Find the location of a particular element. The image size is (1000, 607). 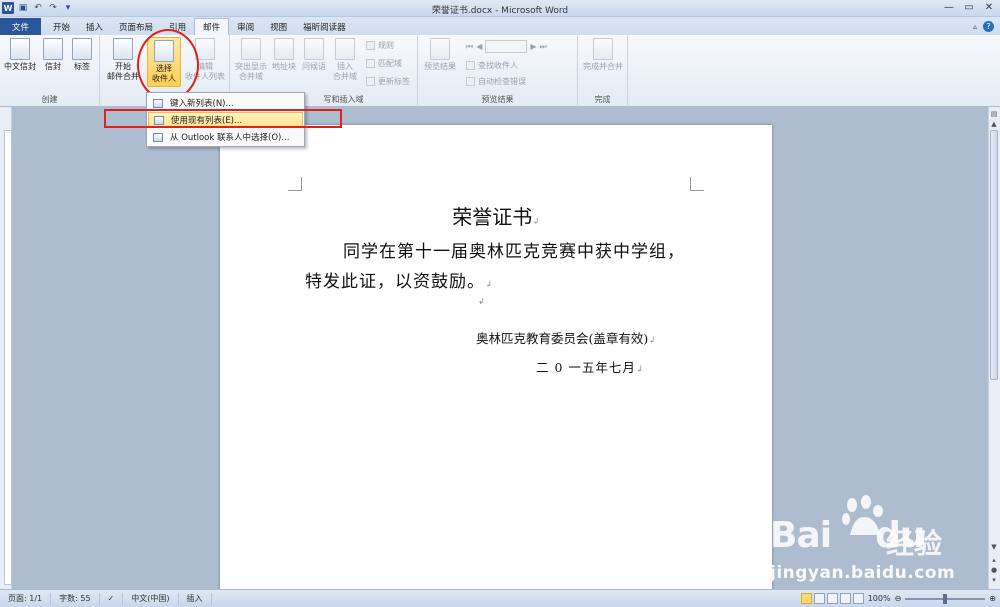

insert-merge-field-button: 插入 合并域 is located at coordinates (345, 60).